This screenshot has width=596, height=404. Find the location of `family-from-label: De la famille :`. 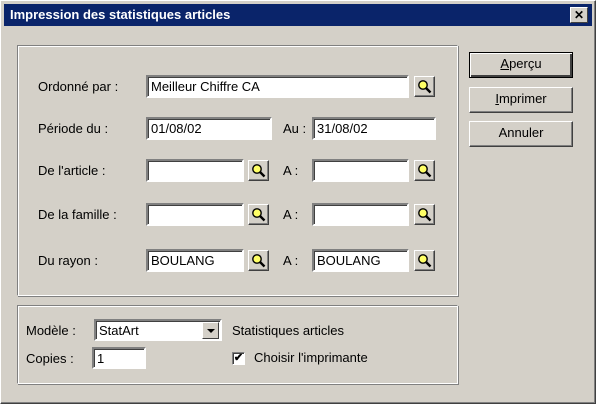

family-from-label: De la famille : is located at coordinates (77, 214).